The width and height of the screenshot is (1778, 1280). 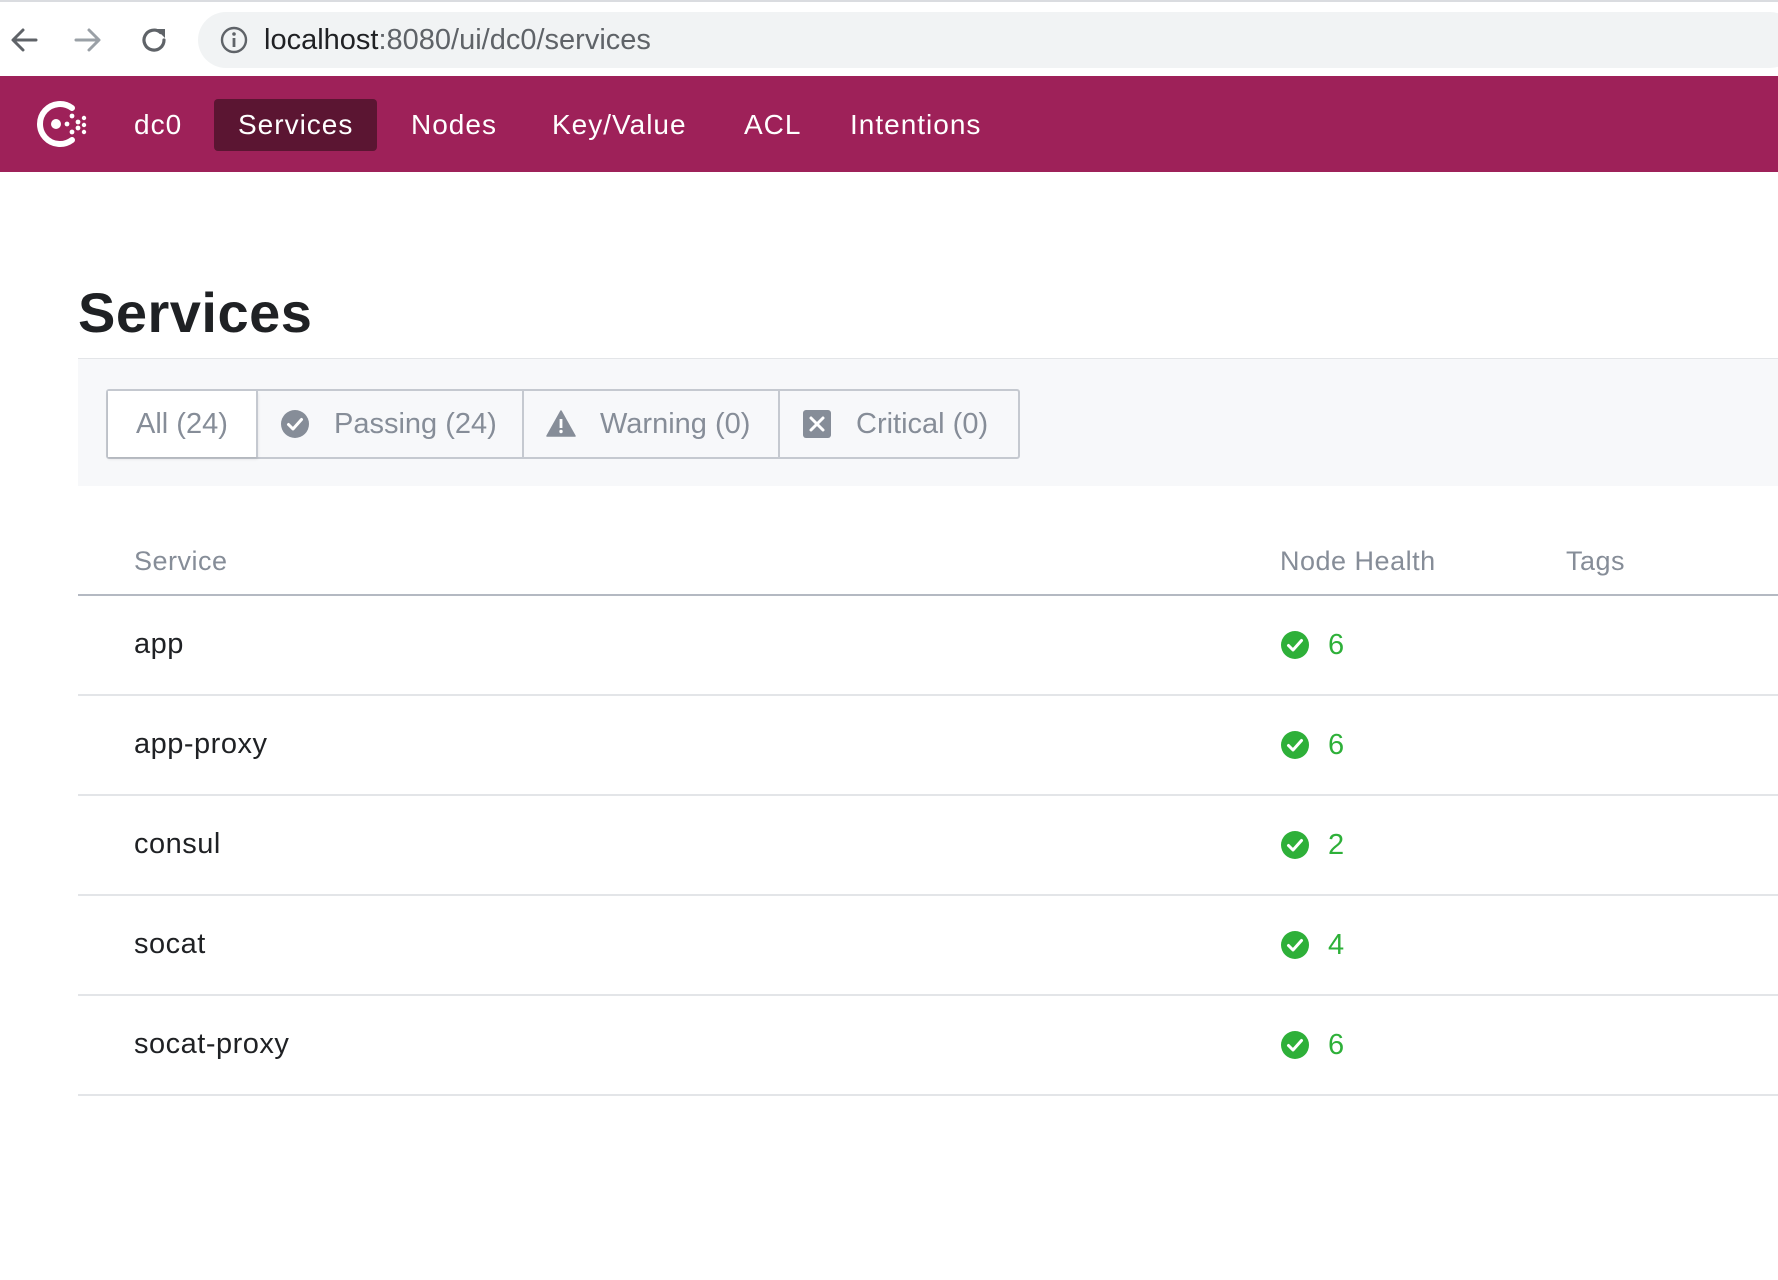 I want to click on column-header-tags: Tags, so click(x=1596, y=561).